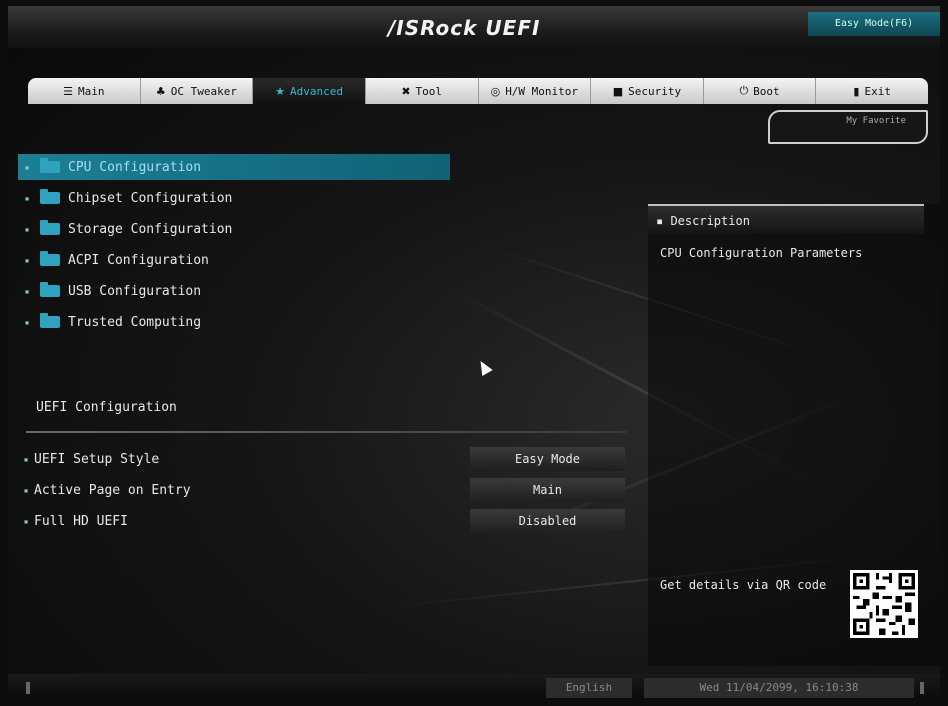 Image resolution: width=948 pixels, height=706 pixels. I want to click on header-bar: /ISRock UEFI Easy Mode(F6), so click(474, 27).